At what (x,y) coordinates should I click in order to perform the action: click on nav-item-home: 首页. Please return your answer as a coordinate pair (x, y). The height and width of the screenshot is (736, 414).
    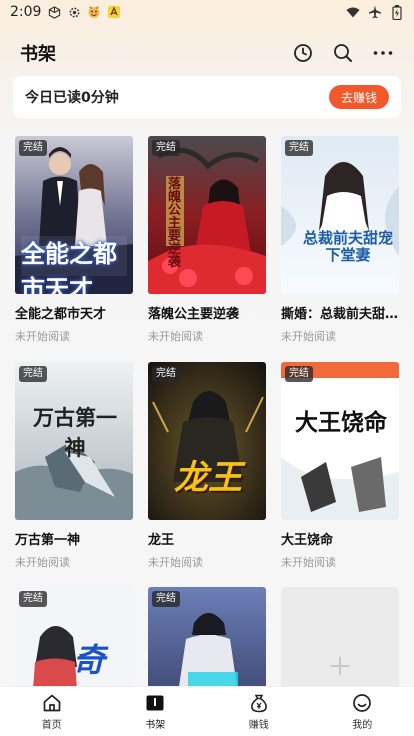
    Looking at the image, I should click on (52, 711).